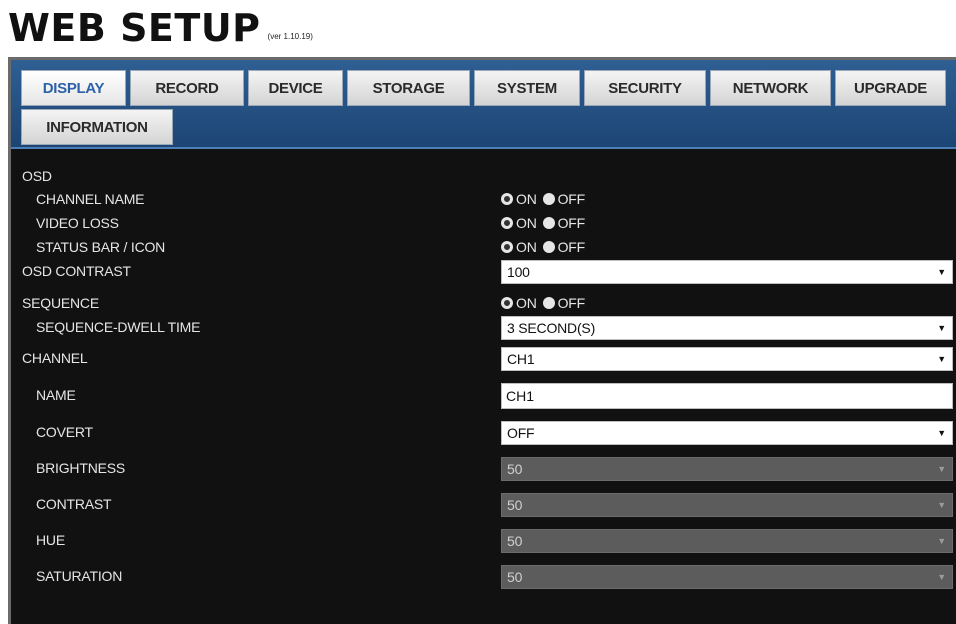 The image size is (956, 624). Describe the element at coordinates (55, 358) in the screenshot. I see `channel-label: CHANNEL` at that location.